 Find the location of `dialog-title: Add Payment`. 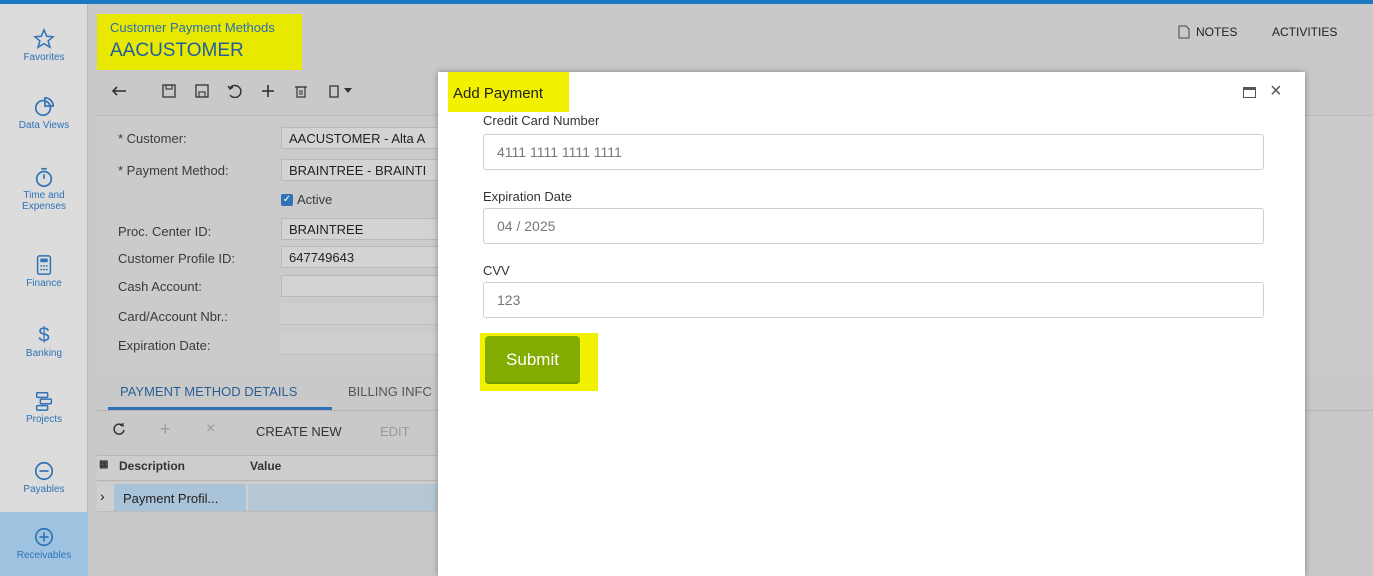

dialog-title: Add Payment is located at coordinates (498, 93).